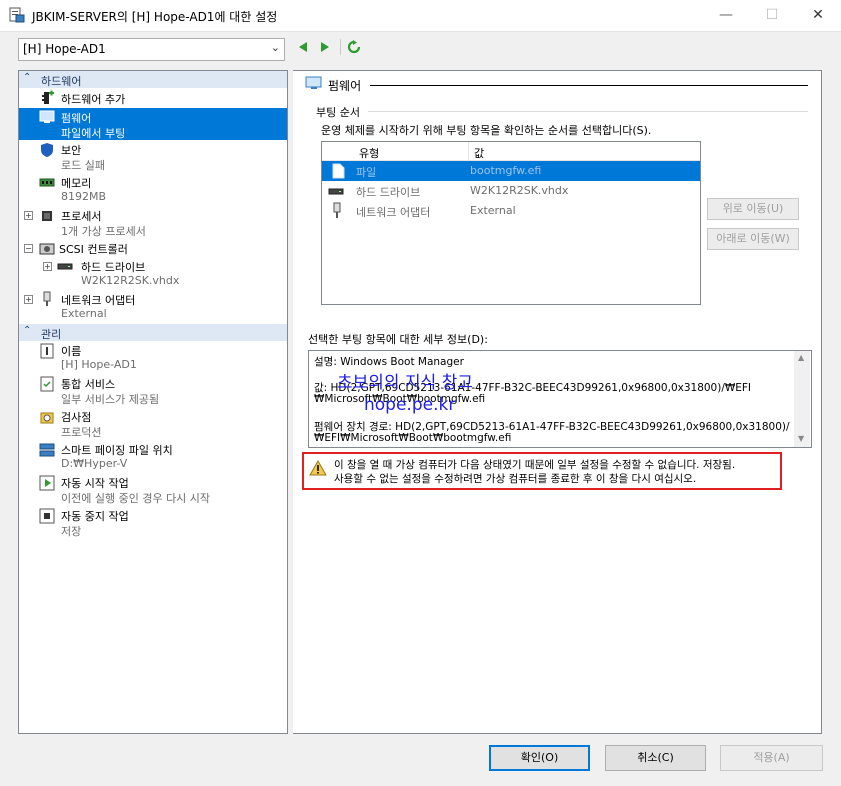 This screenshot has height=786, width=841. I want to click on forward-arrow-icon, so click(325, 47).